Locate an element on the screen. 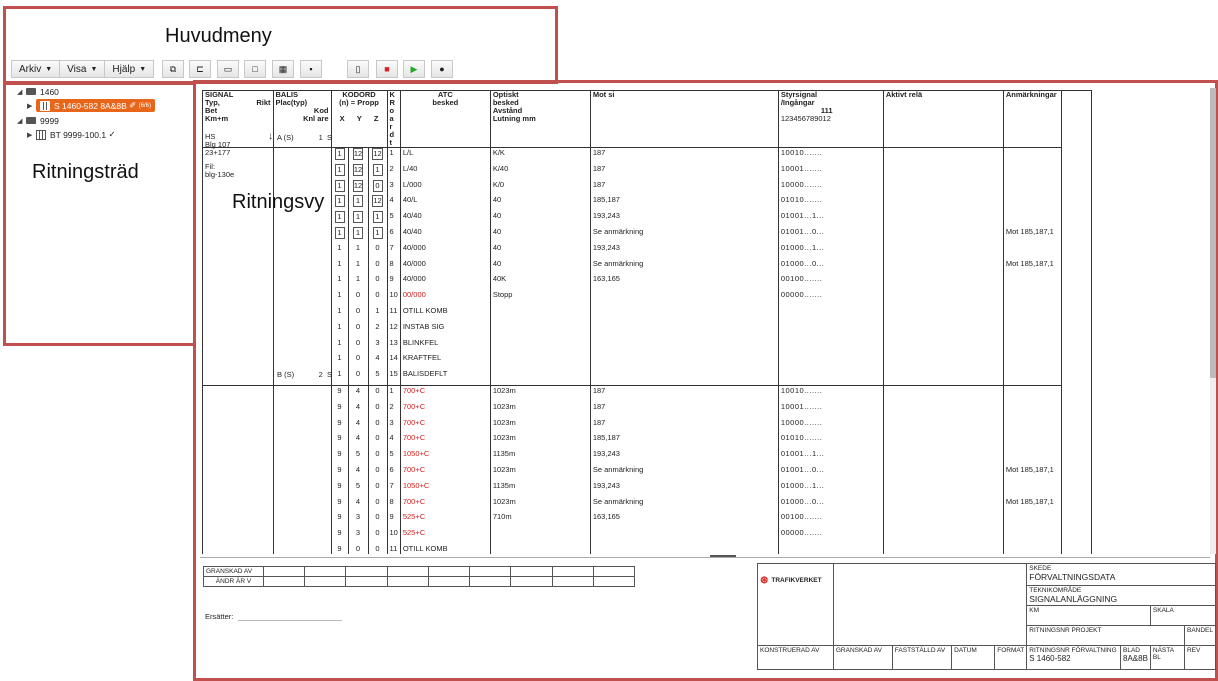 The height and width of the screenshot is (681, 1218). cell-atc: 700+C is located at coordinates (445, 472).